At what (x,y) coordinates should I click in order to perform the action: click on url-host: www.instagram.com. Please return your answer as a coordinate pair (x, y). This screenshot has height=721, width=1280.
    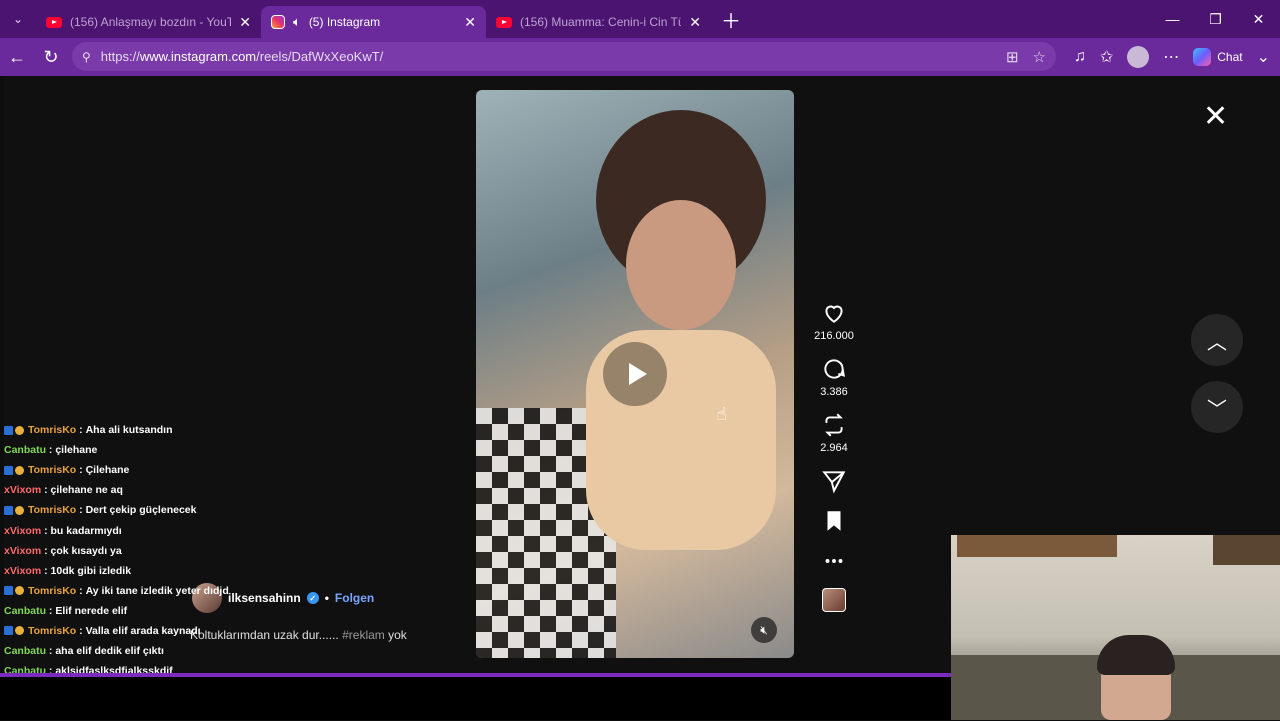
    Looking at the image, I should click on (198, 56).